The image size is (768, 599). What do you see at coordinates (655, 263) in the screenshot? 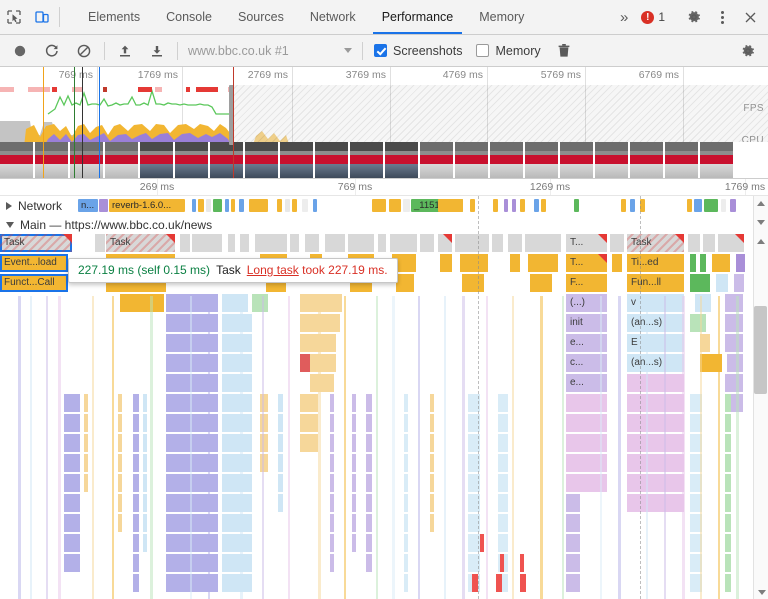
I see `flame-bar: Ti...ed` at bounding box center [655, 263].